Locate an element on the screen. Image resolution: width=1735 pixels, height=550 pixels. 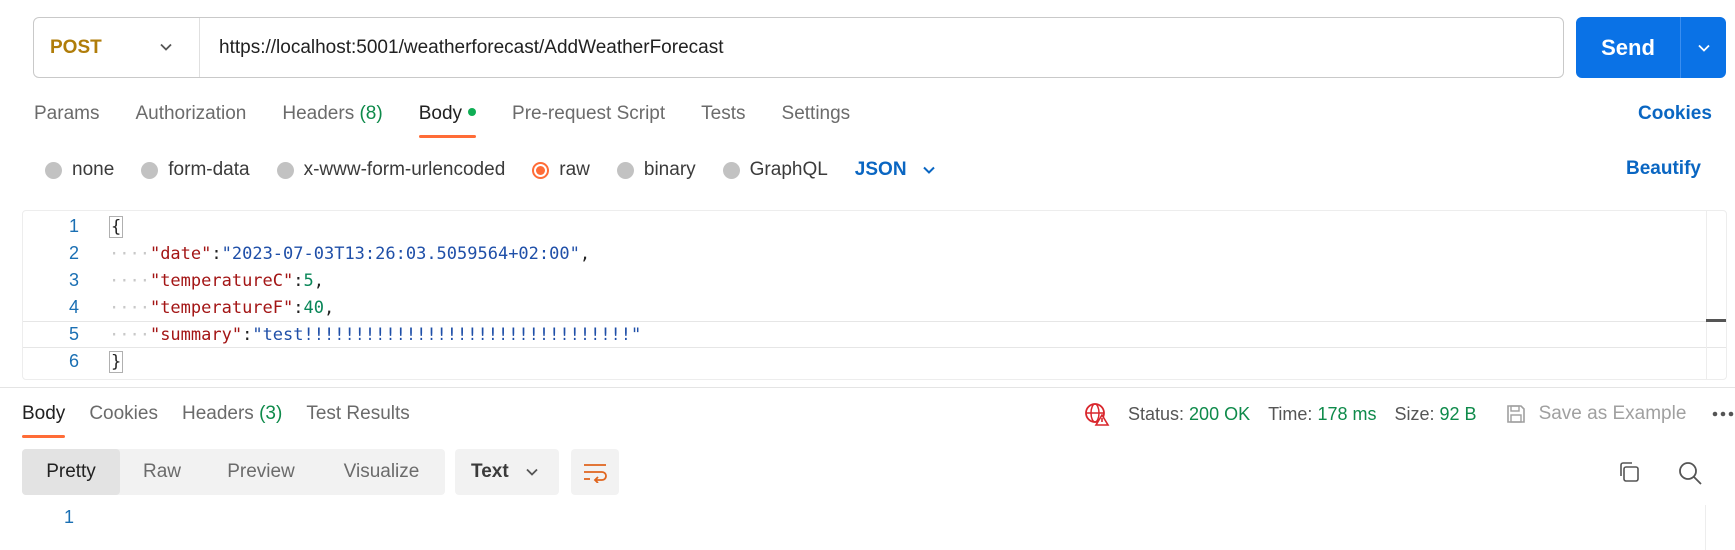
line-number: 3 is located at coordinates (73, 280).